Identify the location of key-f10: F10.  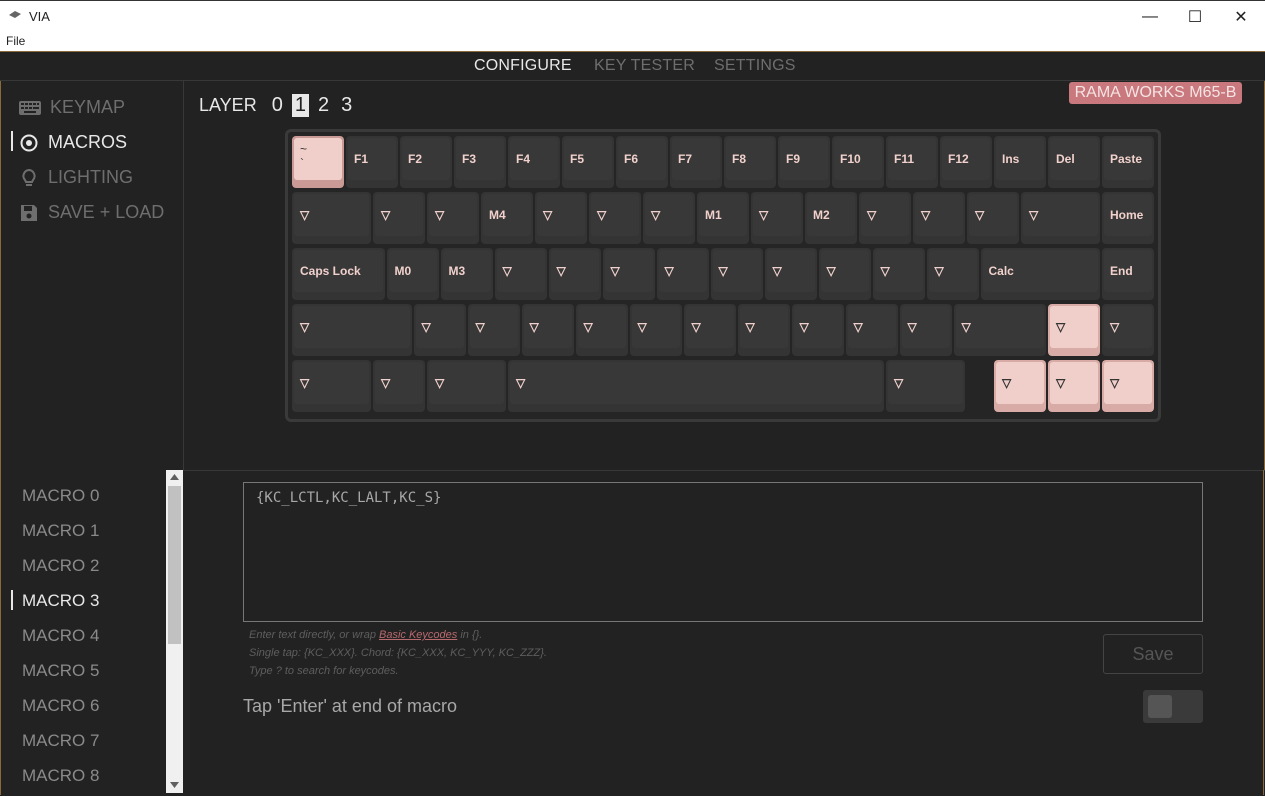
(858, 162).